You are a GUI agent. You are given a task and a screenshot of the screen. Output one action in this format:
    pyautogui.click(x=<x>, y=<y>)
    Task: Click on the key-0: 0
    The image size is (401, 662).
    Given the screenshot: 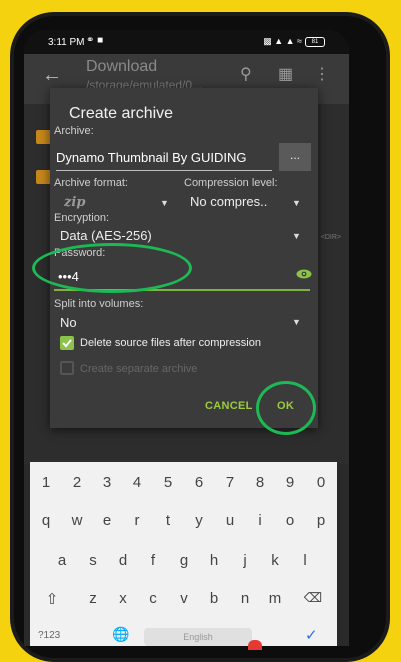 What is the action you would take?
    pyautogui.click(x=321, y=482)
    